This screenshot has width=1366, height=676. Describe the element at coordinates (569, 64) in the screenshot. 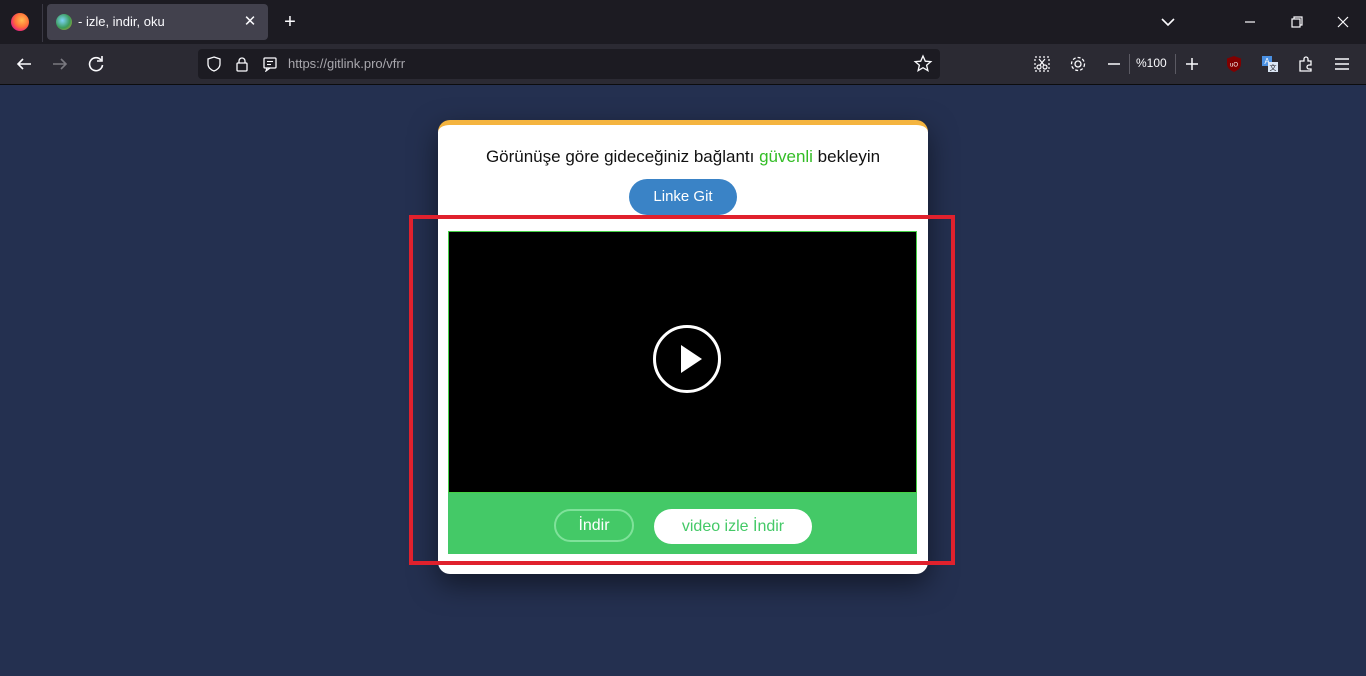

I see `url-bar: https://gitlink.pro/vfrr` at that location.